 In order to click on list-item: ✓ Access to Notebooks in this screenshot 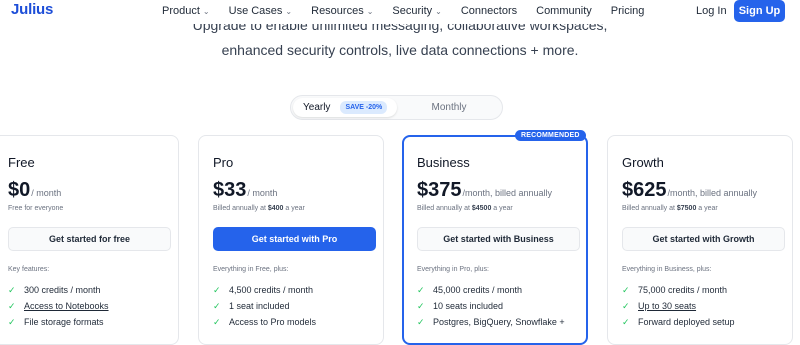, I will do `click(58, 306)`.